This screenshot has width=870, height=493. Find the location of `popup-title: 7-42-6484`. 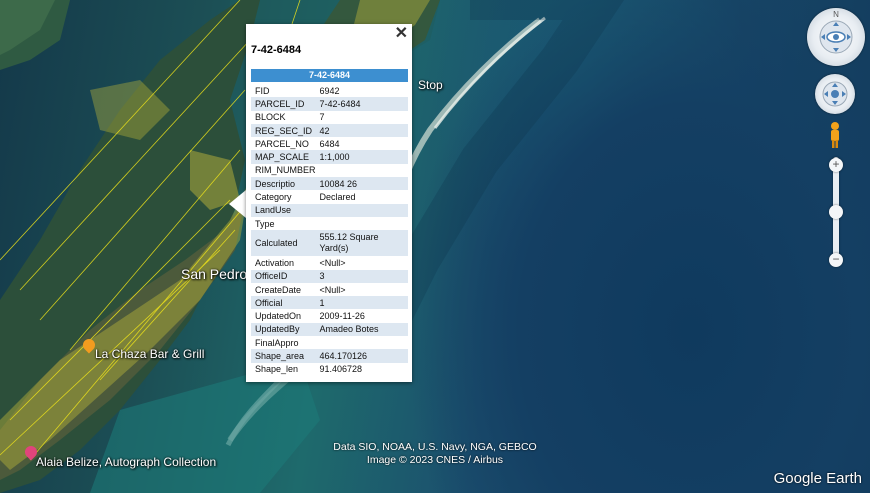

popup-title: 7-42-6484 is located at coordinates (276, 50).